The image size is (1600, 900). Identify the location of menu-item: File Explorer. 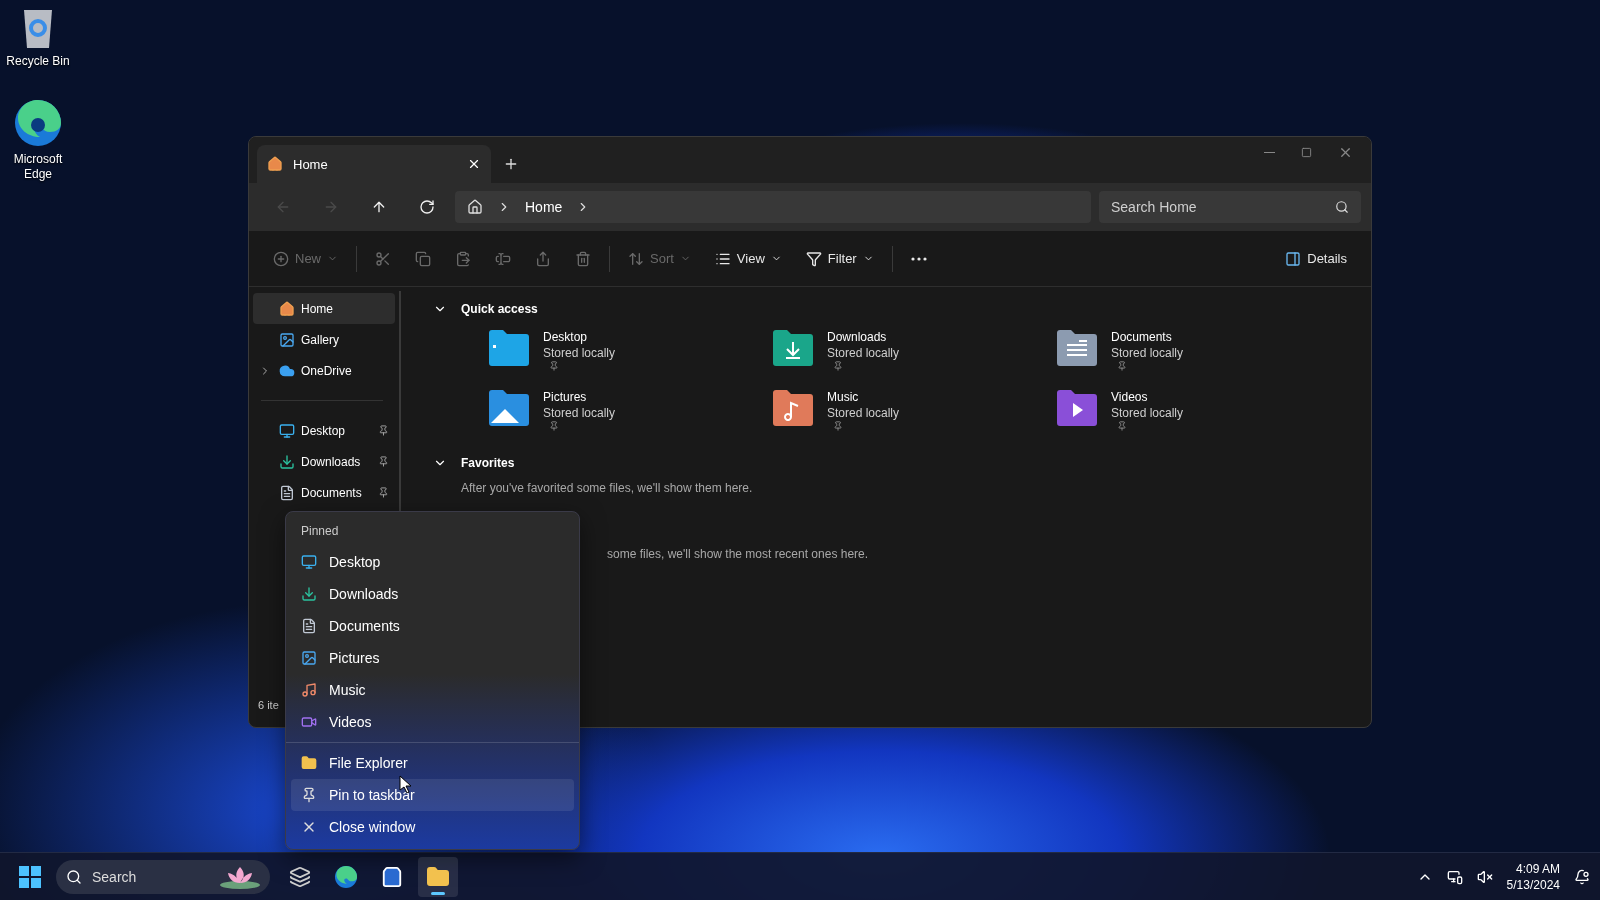
(432, 763).